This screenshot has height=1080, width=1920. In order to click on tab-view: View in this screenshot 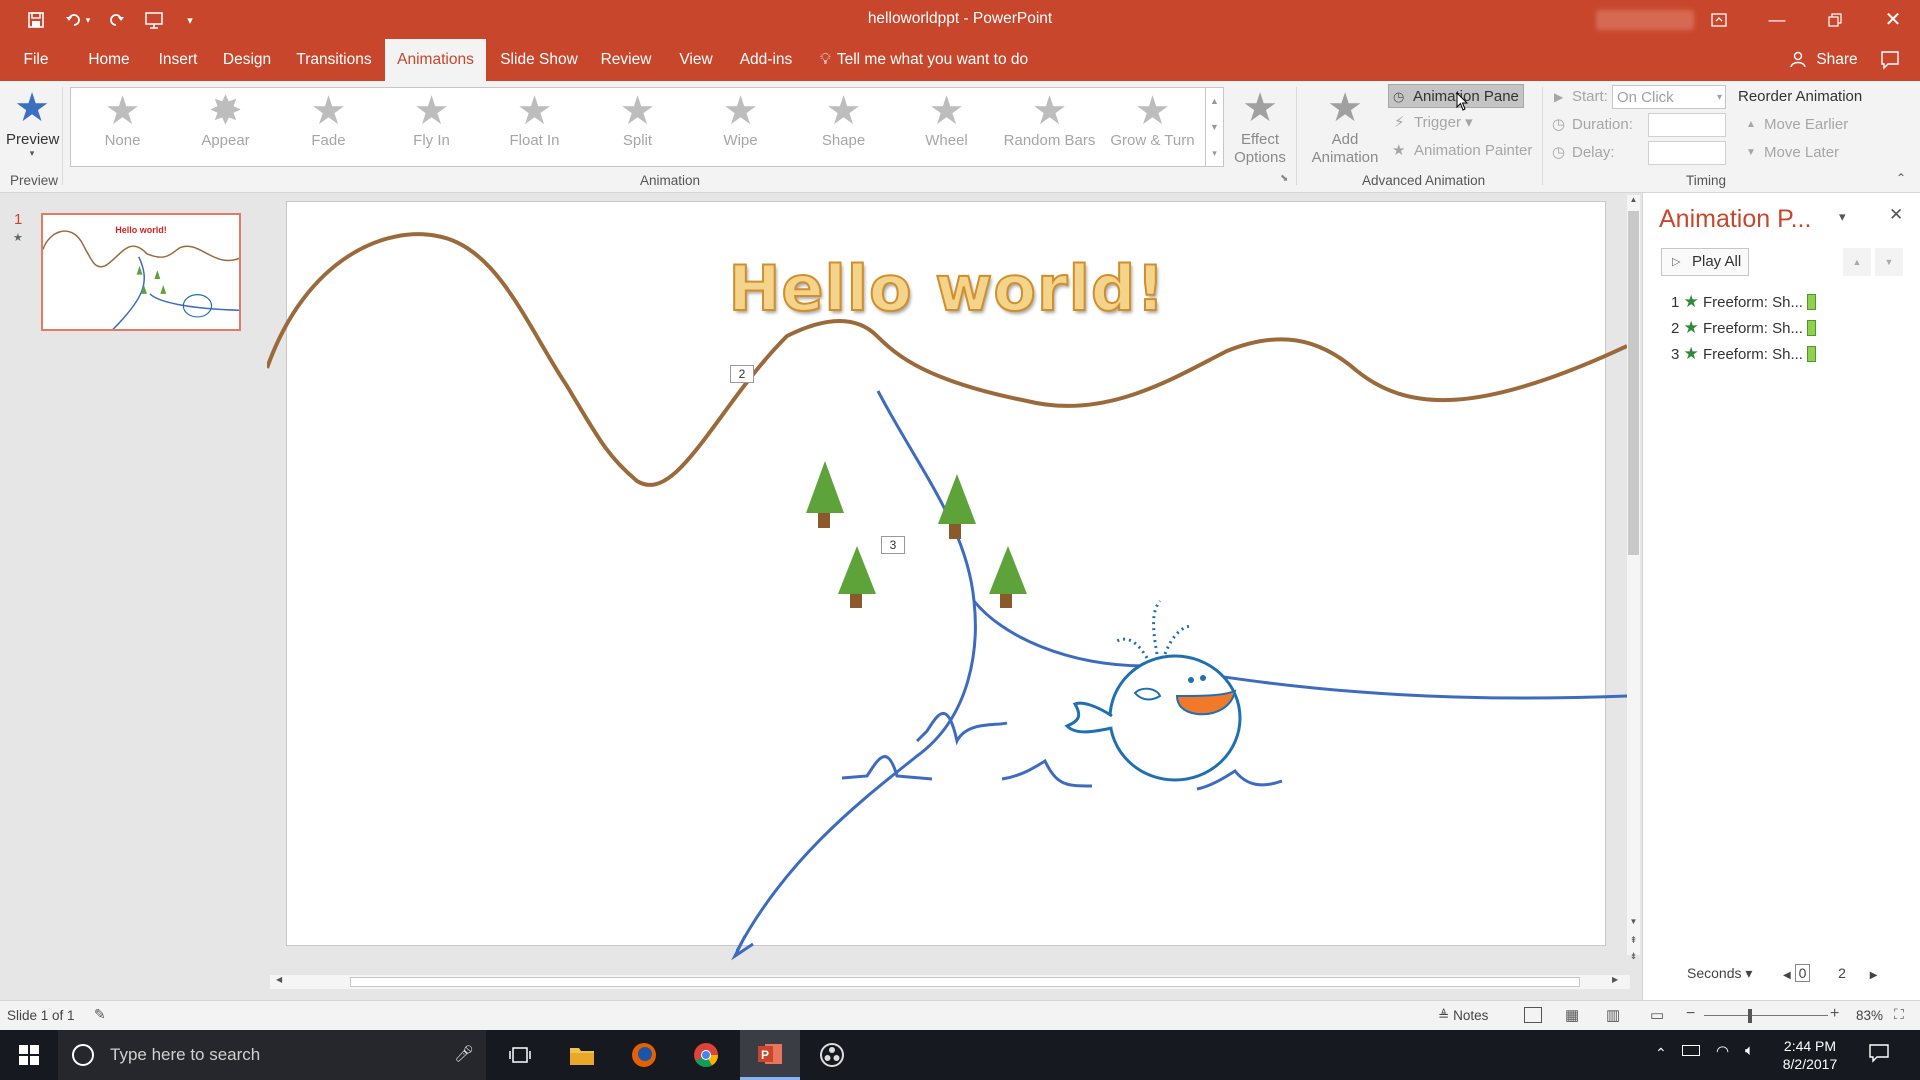, I will do `click(696, 60)`.